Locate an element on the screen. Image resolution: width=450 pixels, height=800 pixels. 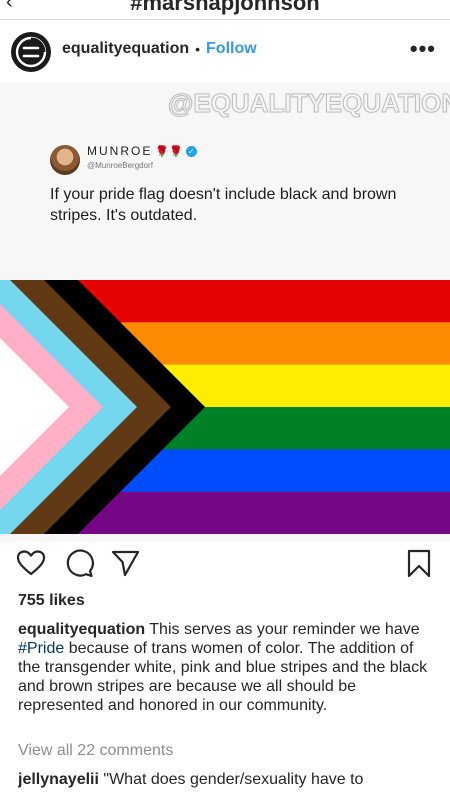
caption-text-before: This serves as your reminder we have is located at coordinates (282, 629).